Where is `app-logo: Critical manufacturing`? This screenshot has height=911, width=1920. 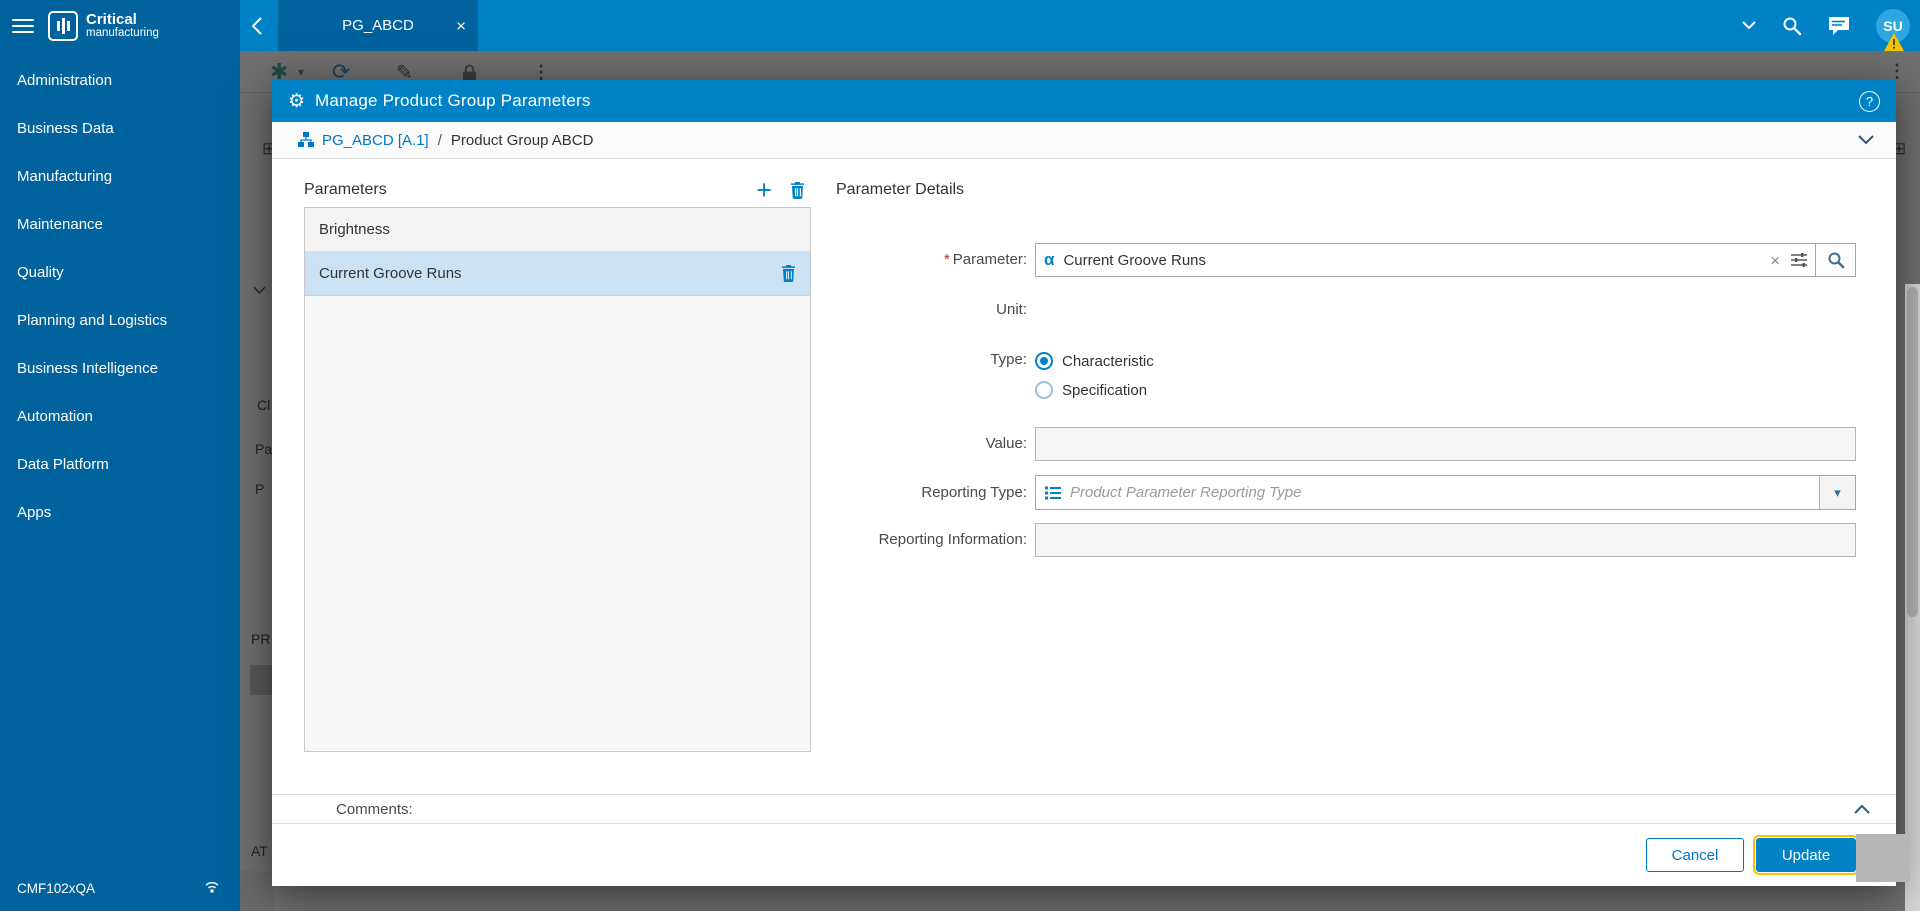
app-logo: Critical manufacturing is located at coordinates (122, 25).